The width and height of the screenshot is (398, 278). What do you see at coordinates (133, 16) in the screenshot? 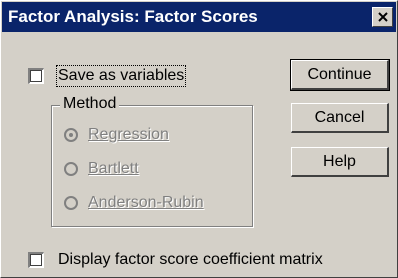
I see `dialog-title: Factor Analysis: Factor Scores` at bounding box center [133, 16].